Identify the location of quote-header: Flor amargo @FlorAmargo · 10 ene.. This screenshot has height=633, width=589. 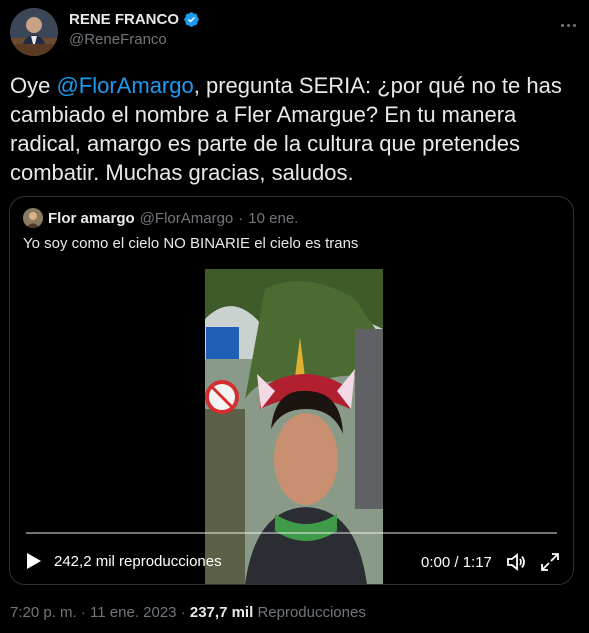
(160, 218).